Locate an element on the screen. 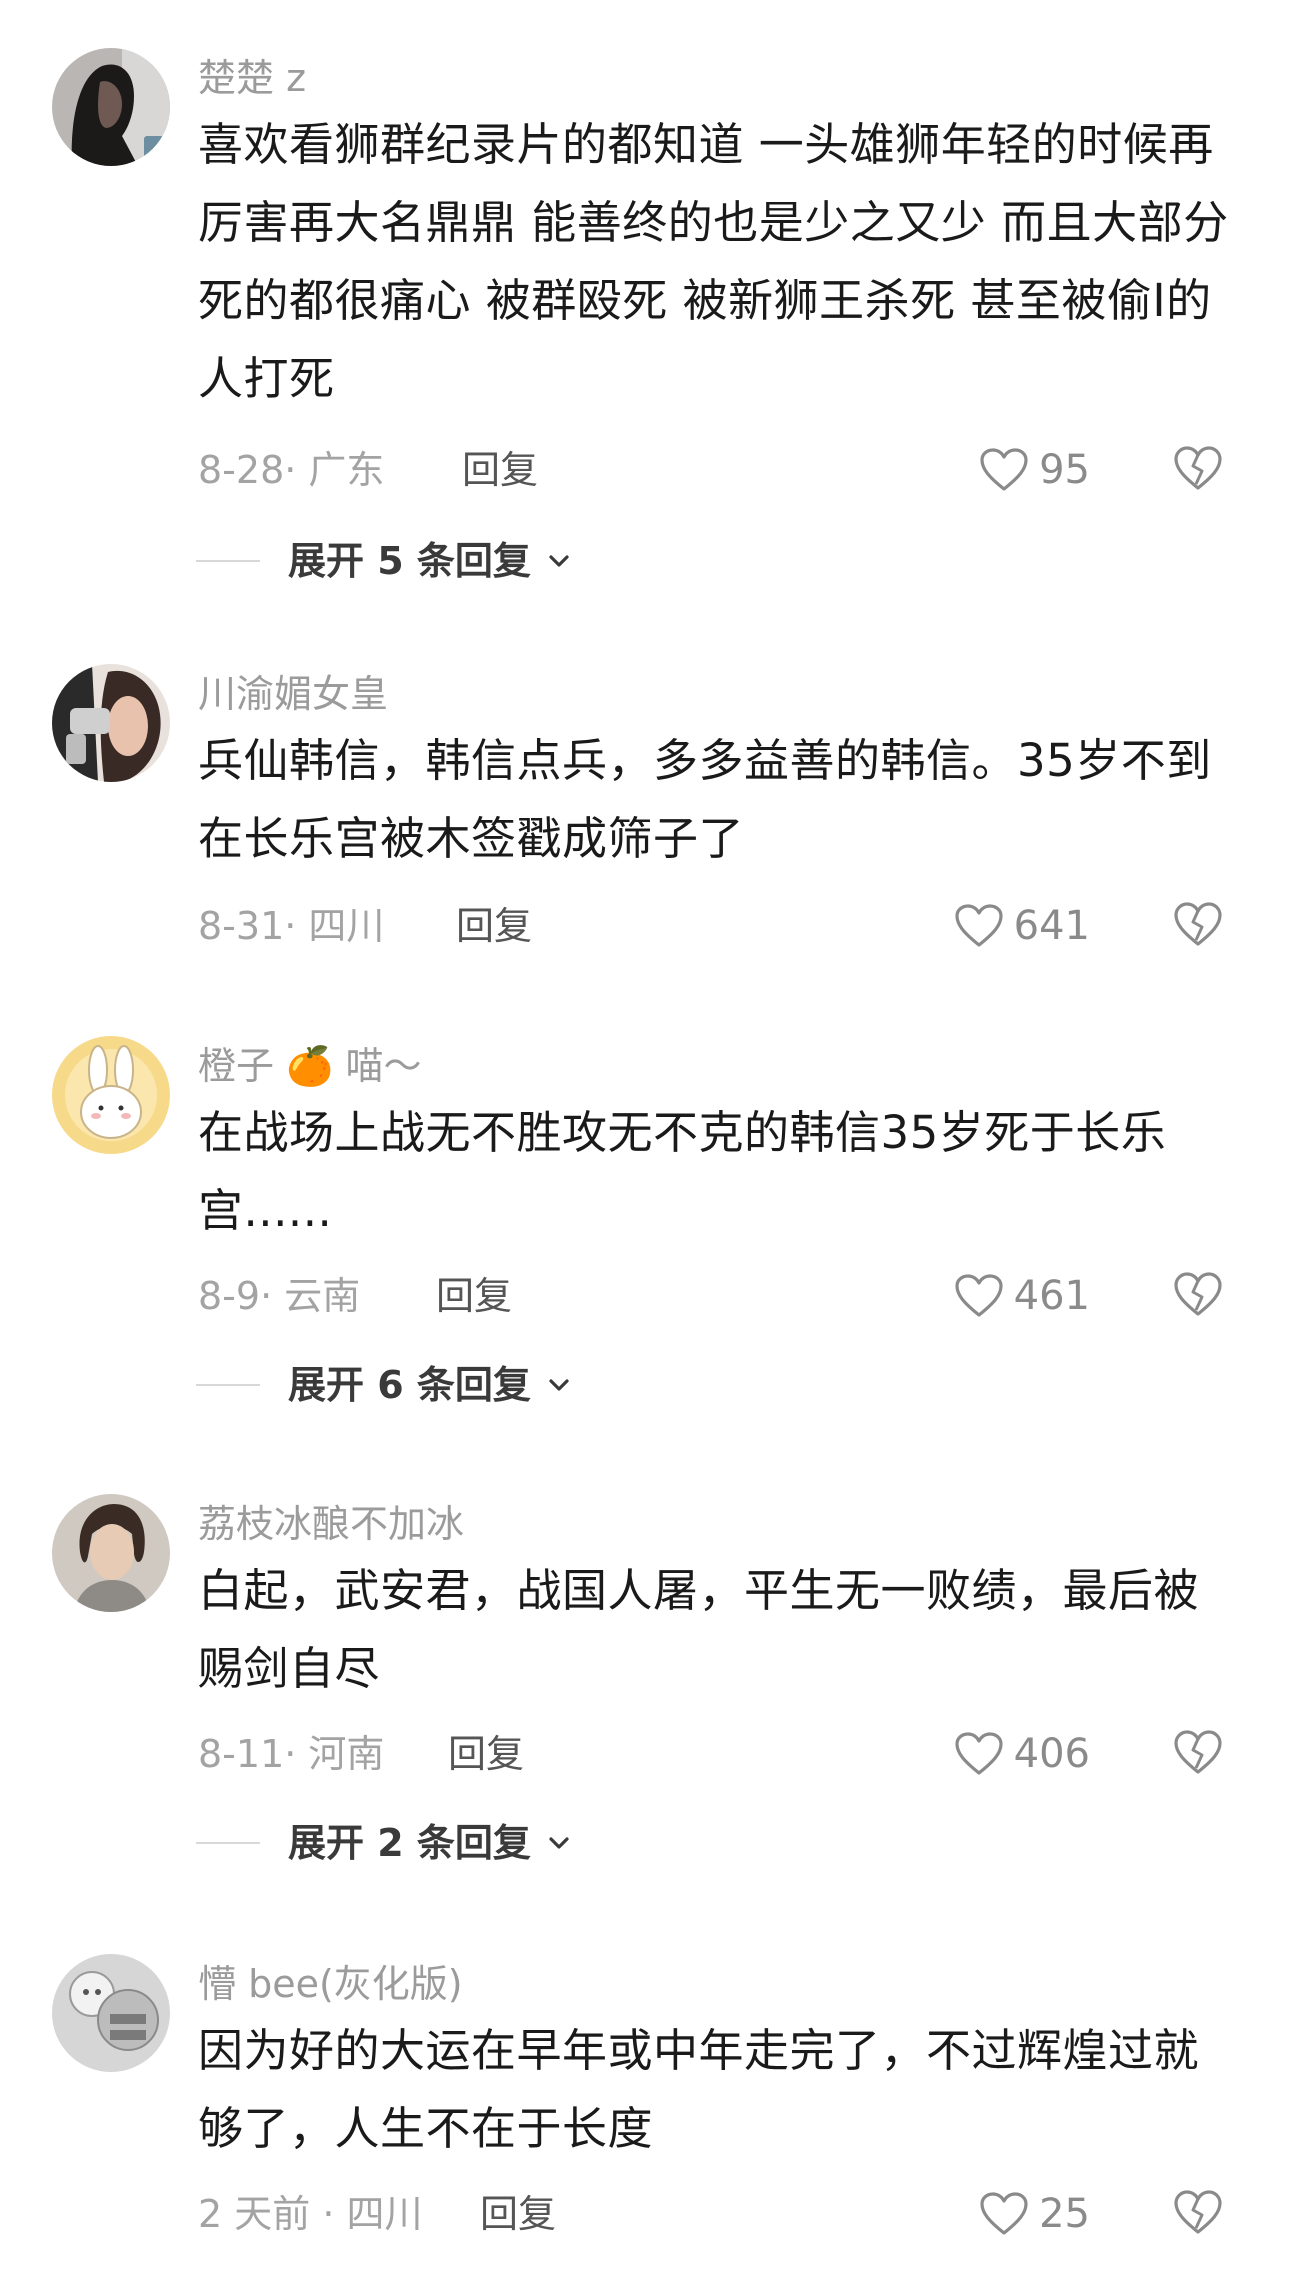 The width and height of the screenshot is (1290, 2283). gray-cartoon-avatar-icon is located at coordinates (111, 2013).